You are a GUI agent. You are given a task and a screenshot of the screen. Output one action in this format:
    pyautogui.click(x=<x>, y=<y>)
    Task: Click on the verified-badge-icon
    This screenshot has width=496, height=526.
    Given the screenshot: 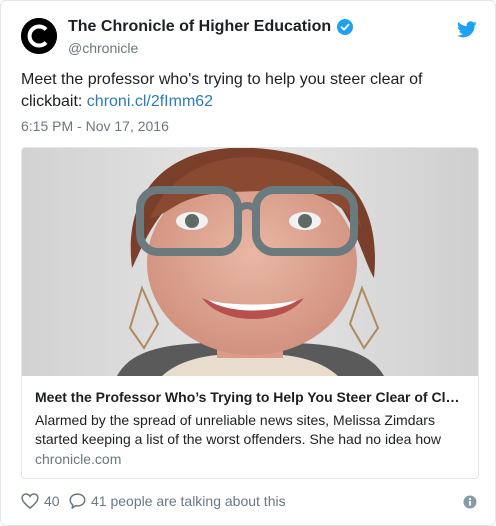 What is the action you would take?
    pyautogui.click(x=345, y=27)
    